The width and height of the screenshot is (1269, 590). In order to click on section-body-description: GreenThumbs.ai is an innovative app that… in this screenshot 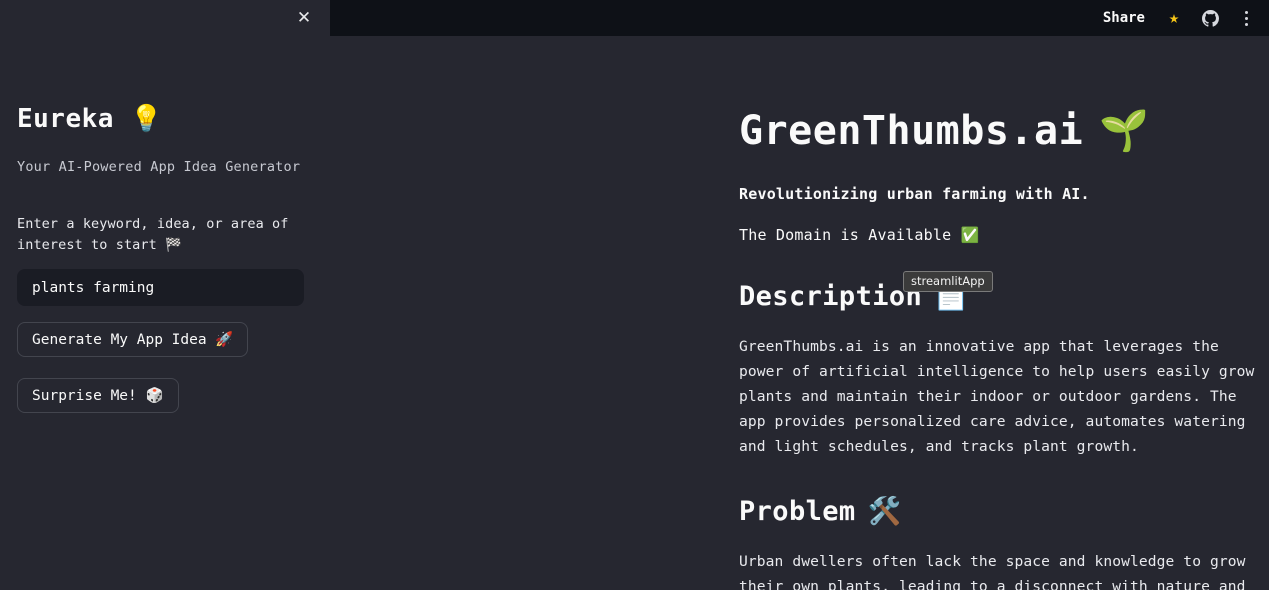, I will do `click(997, 396)`.